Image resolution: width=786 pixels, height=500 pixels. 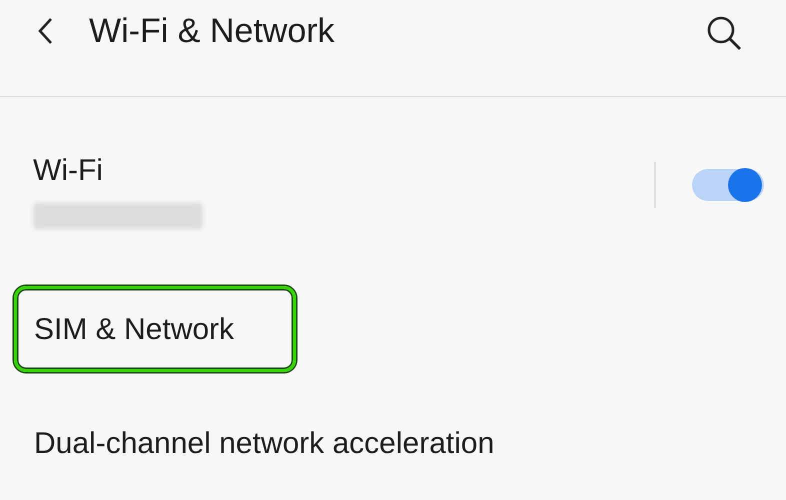 I want to click on wifi-toggle, so click(x=728, y=184).